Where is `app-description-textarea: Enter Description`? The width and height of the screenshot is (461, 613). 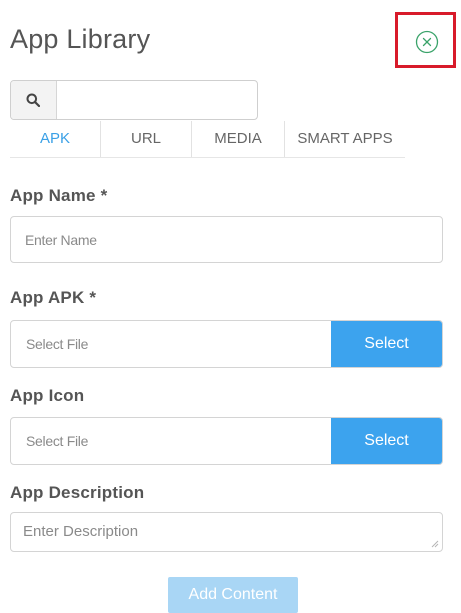 app-description-textarea: Enter Description is located at coordinates (226, 532).